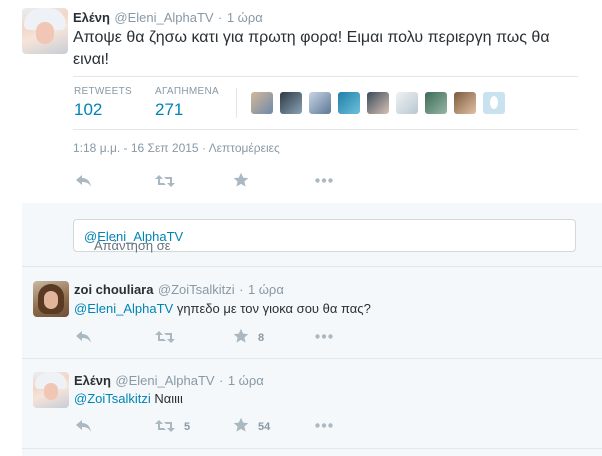 This screenshot has height=456, width=602. What do you see at coordinates (113, 289) in the screenshot?
I see `author-name: zoi chouliara` at bounding box center [113, 289].